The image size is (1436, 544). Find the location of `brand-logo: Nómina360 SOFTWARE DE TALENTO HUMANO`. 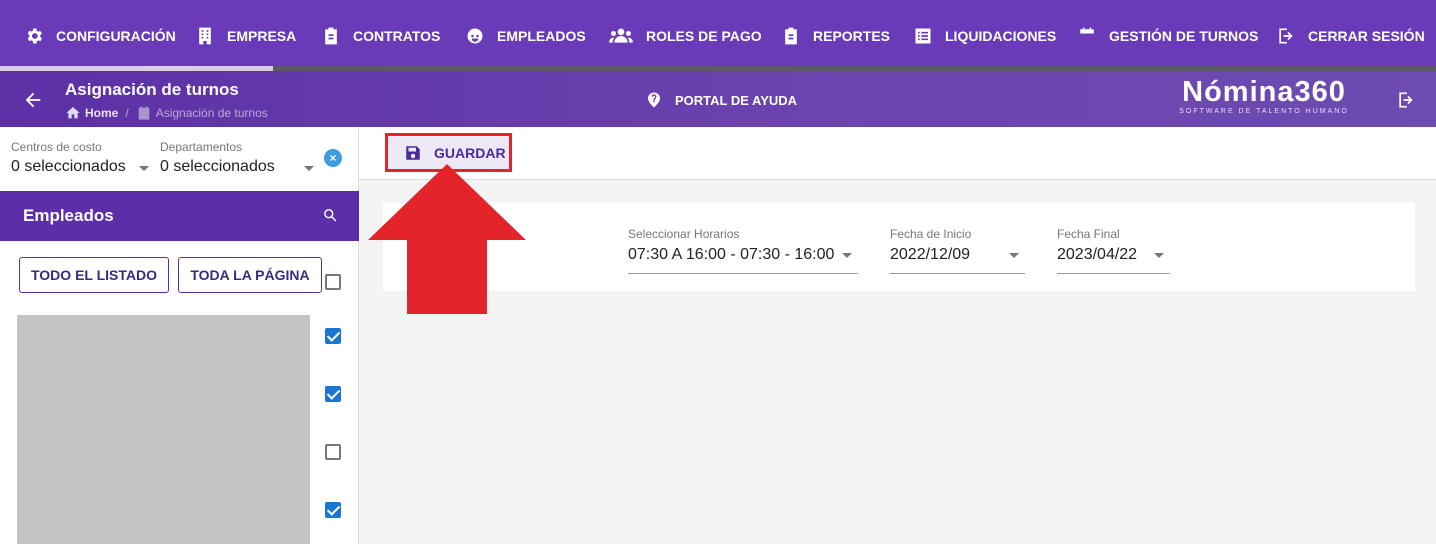

brand-logo: Nómina360 SOFTWARE DE TALENTO HUMANO is located at coordinates (1264, 96).